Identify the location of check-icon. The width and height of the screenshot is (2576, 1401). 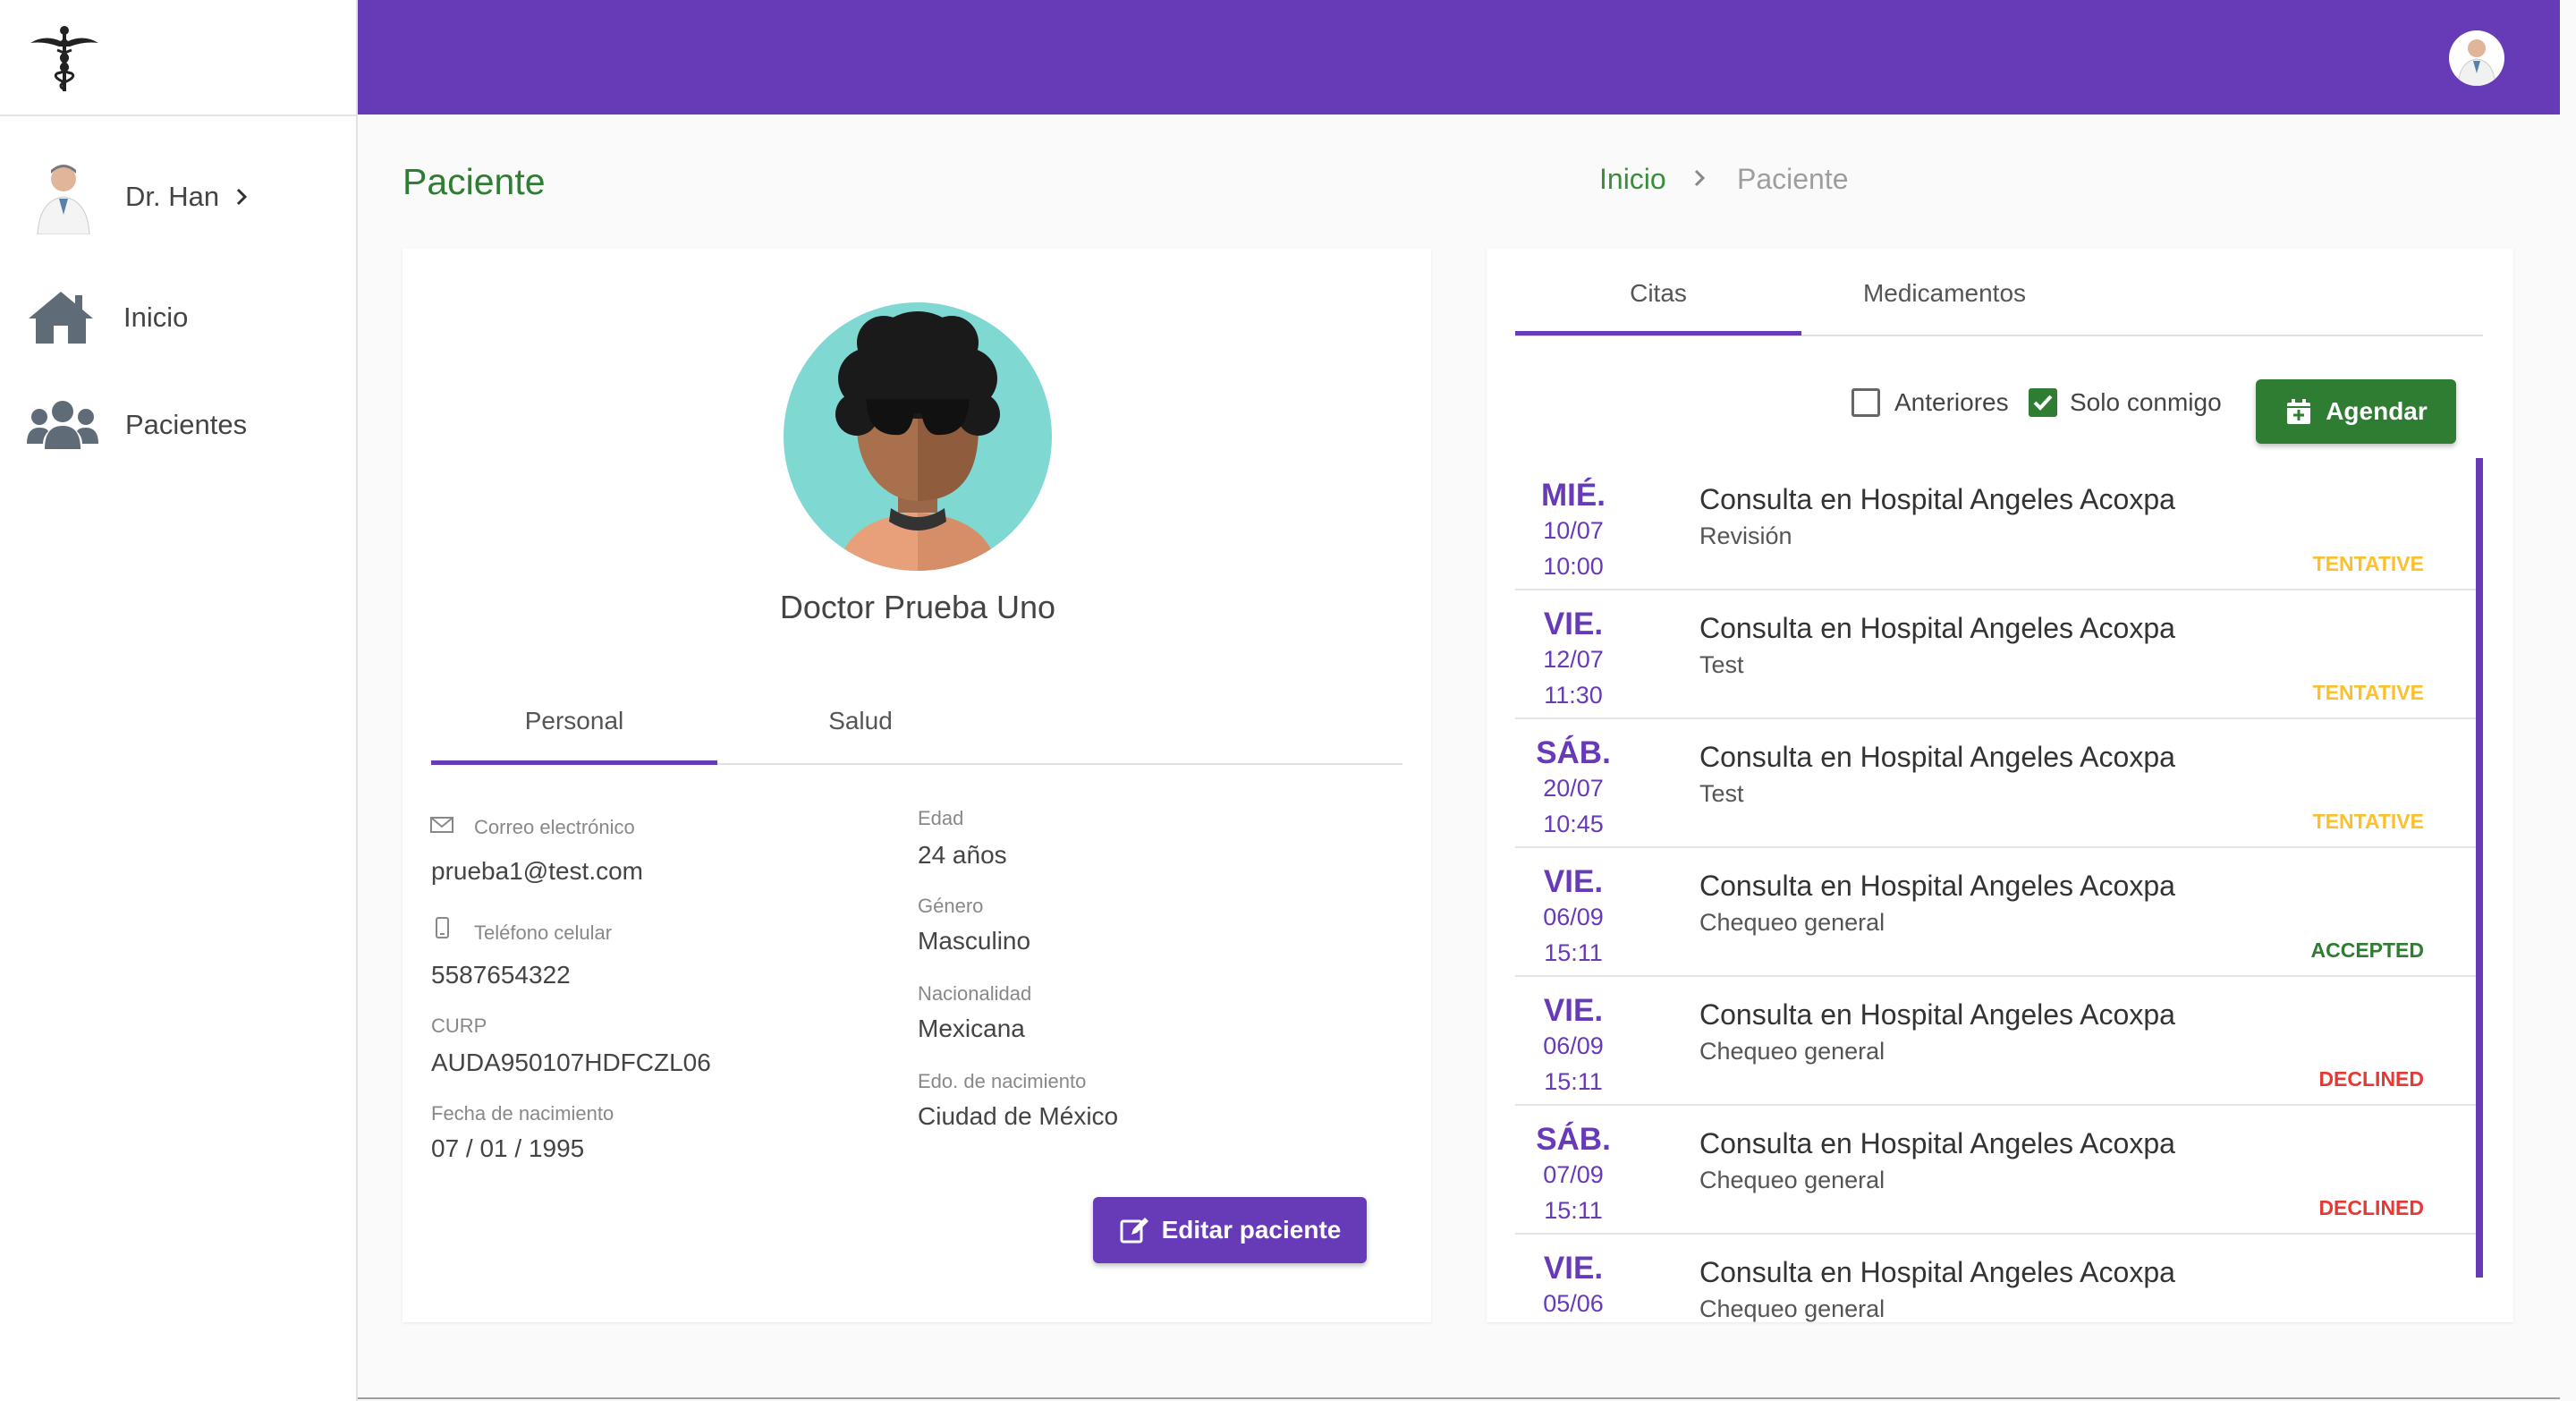
(2043, 403).